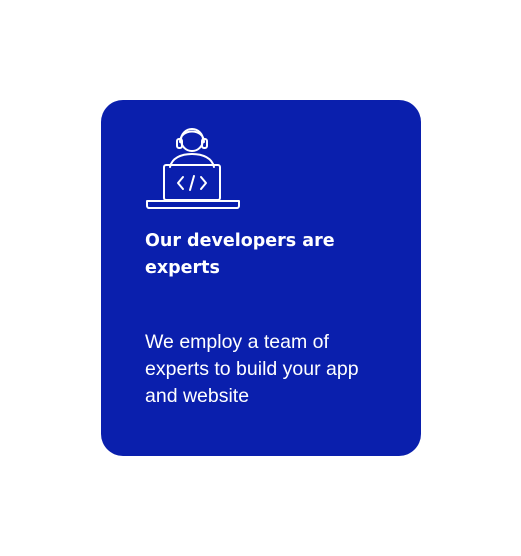 The width and height of the screenshot is (521, 556). I want to click on developer-laptop-icon, so click(193, 168).